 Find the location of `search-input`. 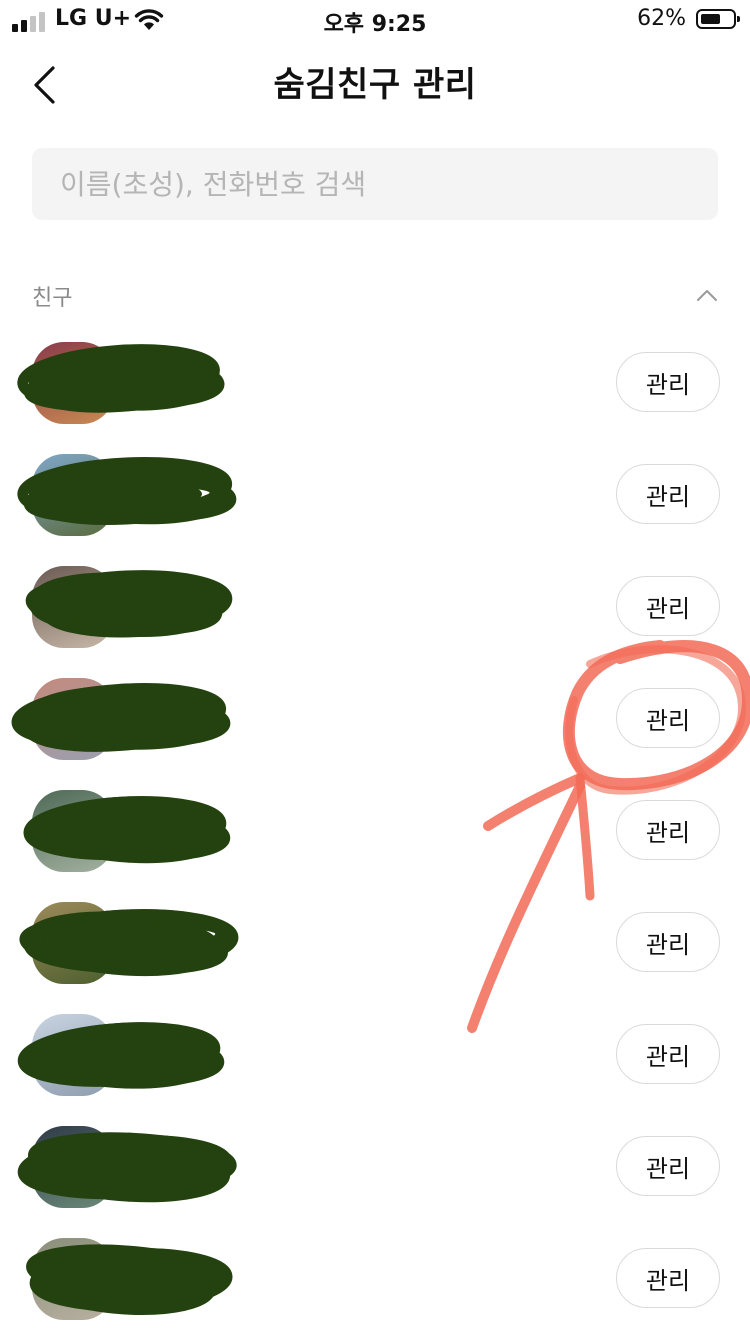

search-input is located at coordinates (375, 184).